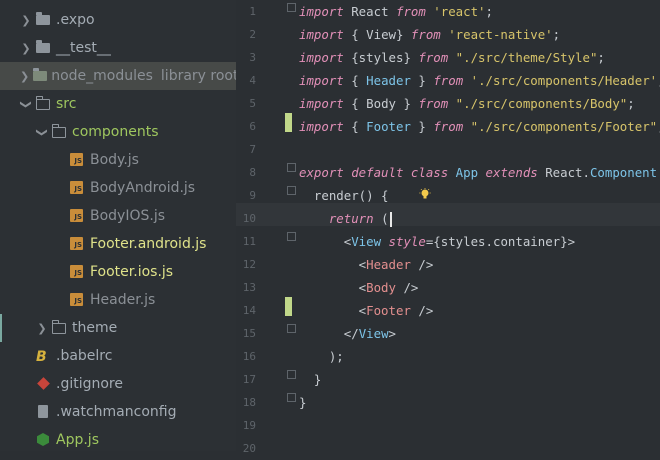  Describe the element at coordinates (425, 194) in the screenshot. I see `lightbulb-icon` at that location.